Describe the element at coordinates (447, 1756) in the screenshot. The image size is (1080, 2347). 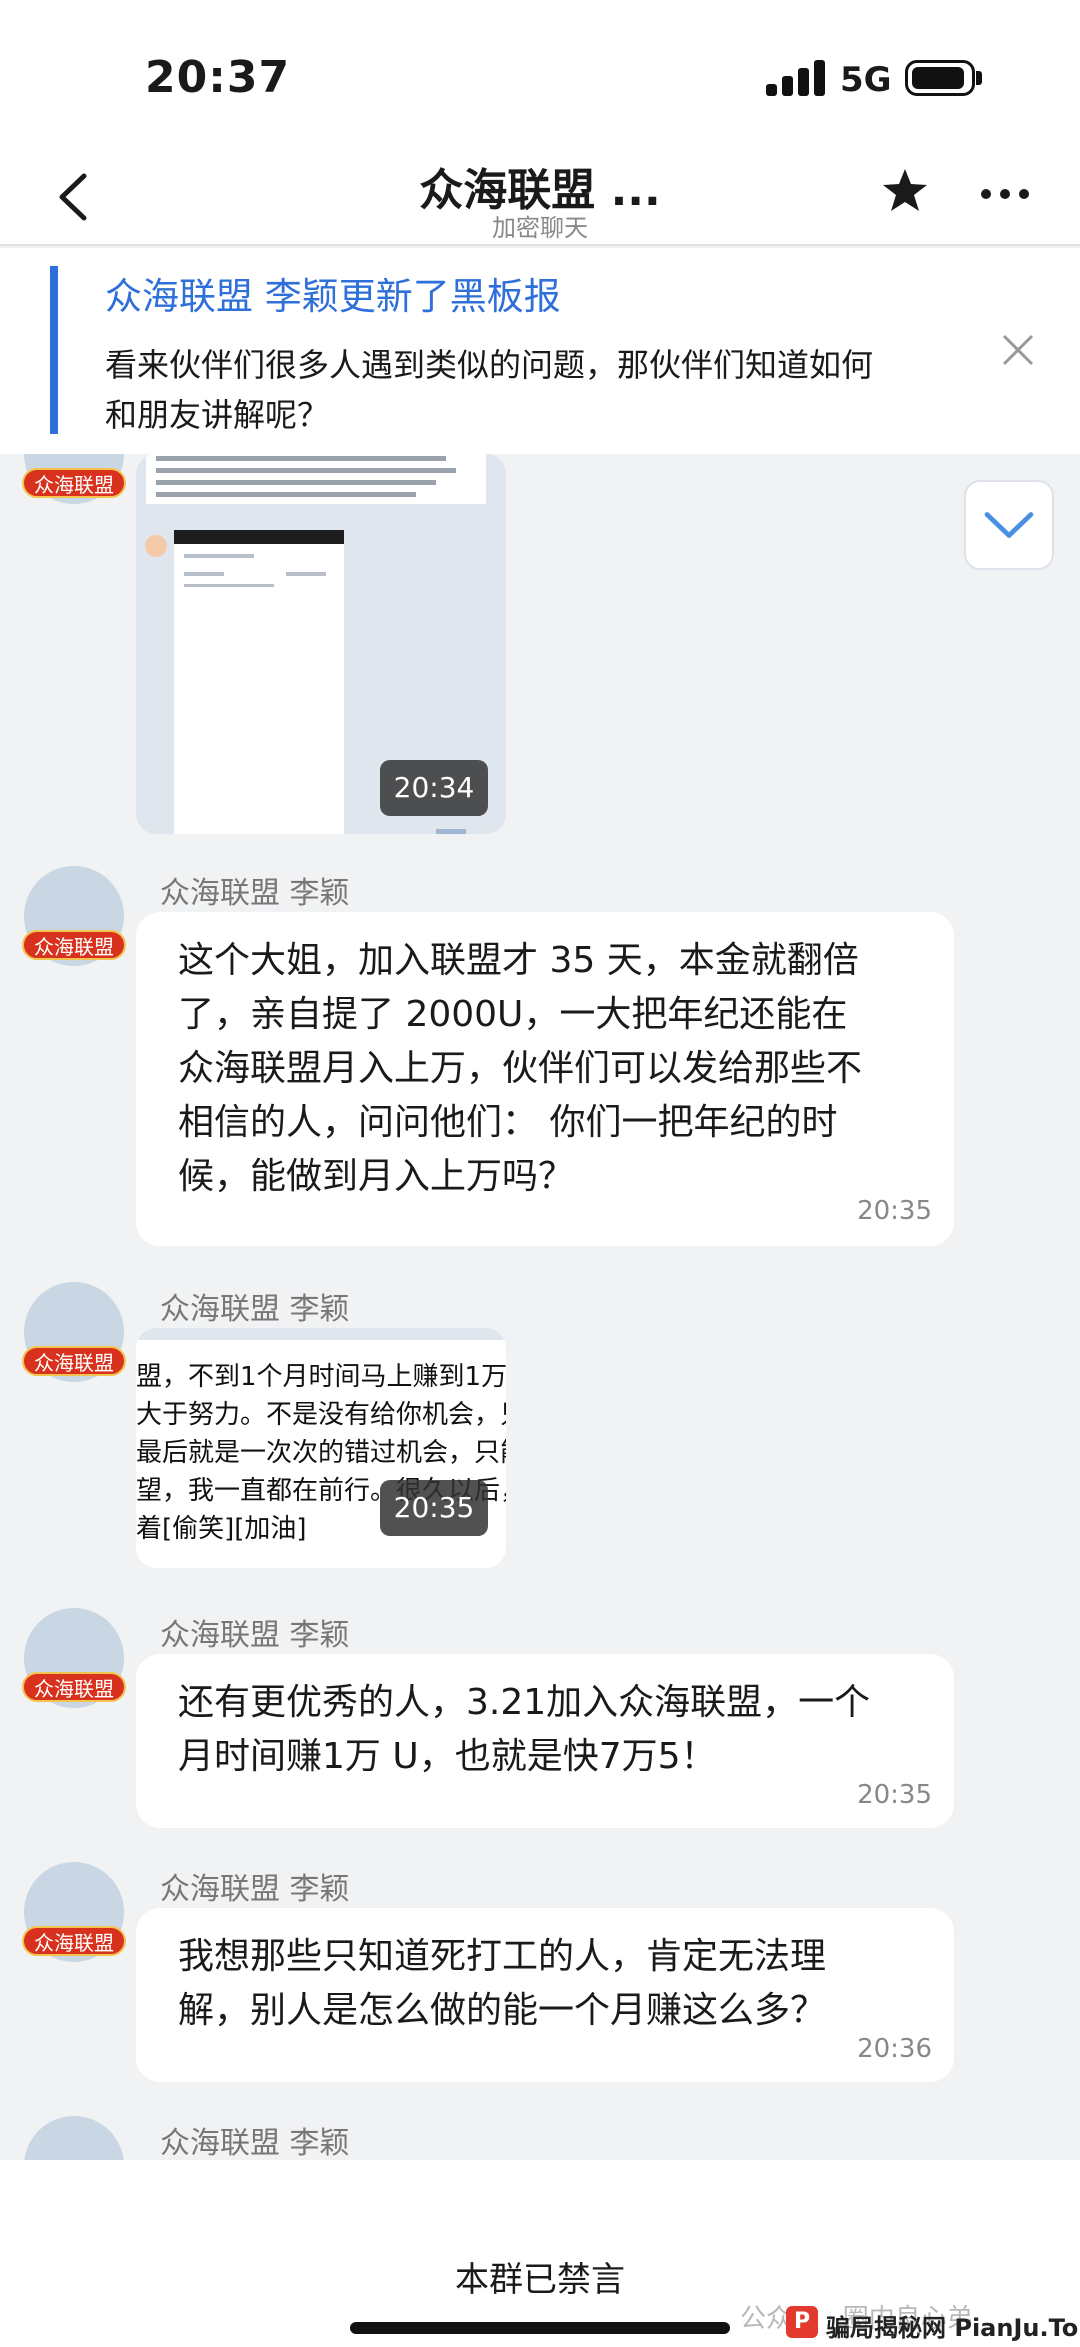
I see `message-line: 月时间赚1万 U，也就是快7万5！` at that location.